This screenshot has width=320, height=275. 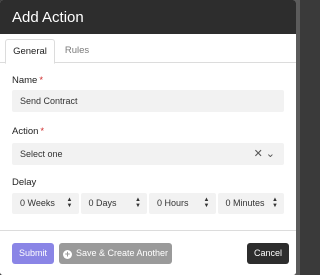 I want to click on delay-weeks-select: 0 Weeks ▲ ▼, so click(x=45, y=203).